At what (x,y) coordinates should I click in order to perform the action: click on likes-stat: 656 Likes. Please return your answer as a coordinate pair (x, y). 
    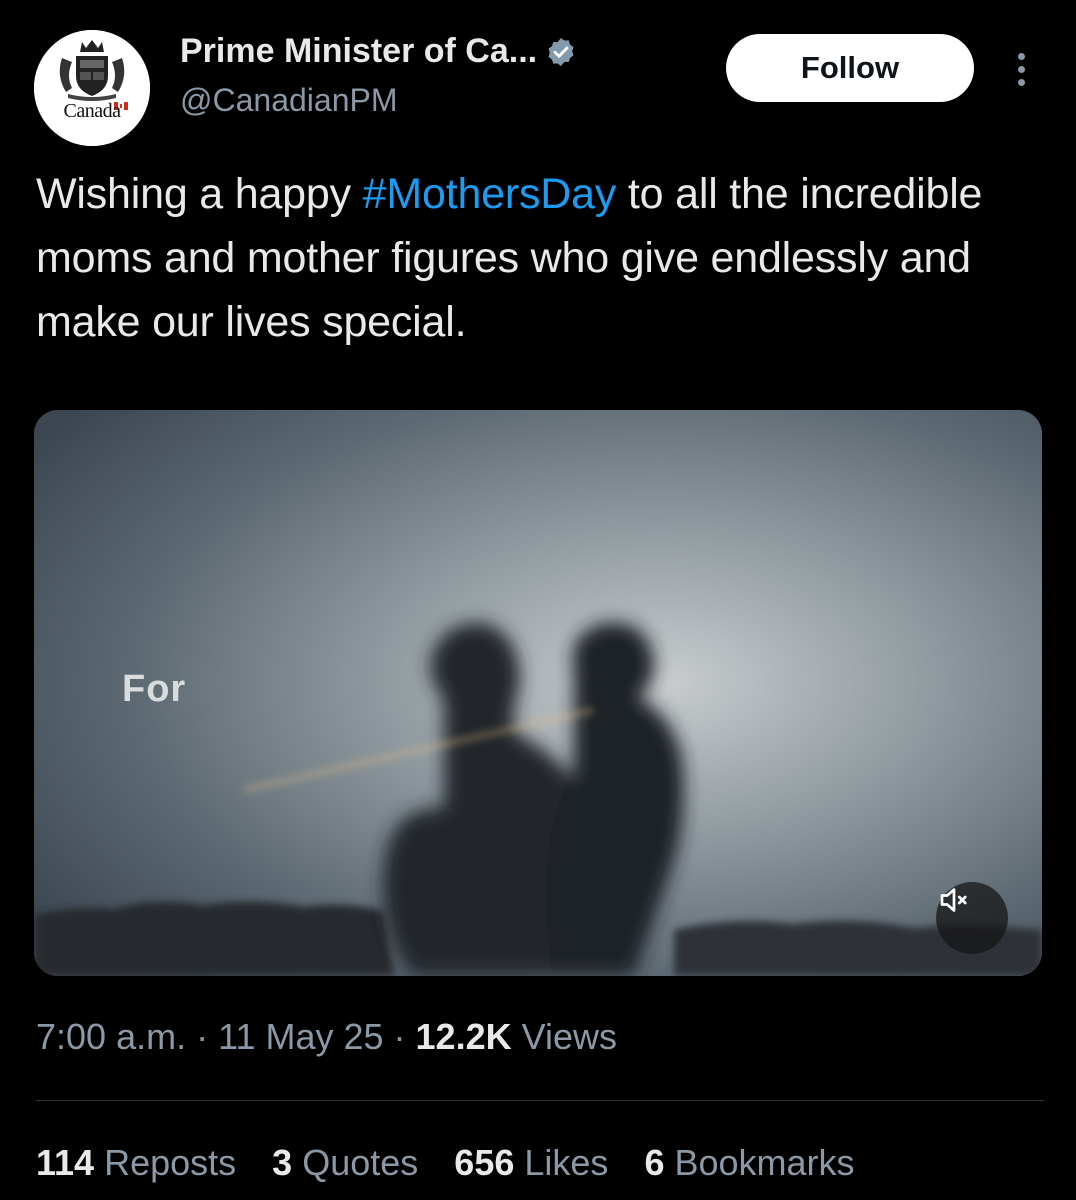
    Looking at the image, I should click on (531, 1163).